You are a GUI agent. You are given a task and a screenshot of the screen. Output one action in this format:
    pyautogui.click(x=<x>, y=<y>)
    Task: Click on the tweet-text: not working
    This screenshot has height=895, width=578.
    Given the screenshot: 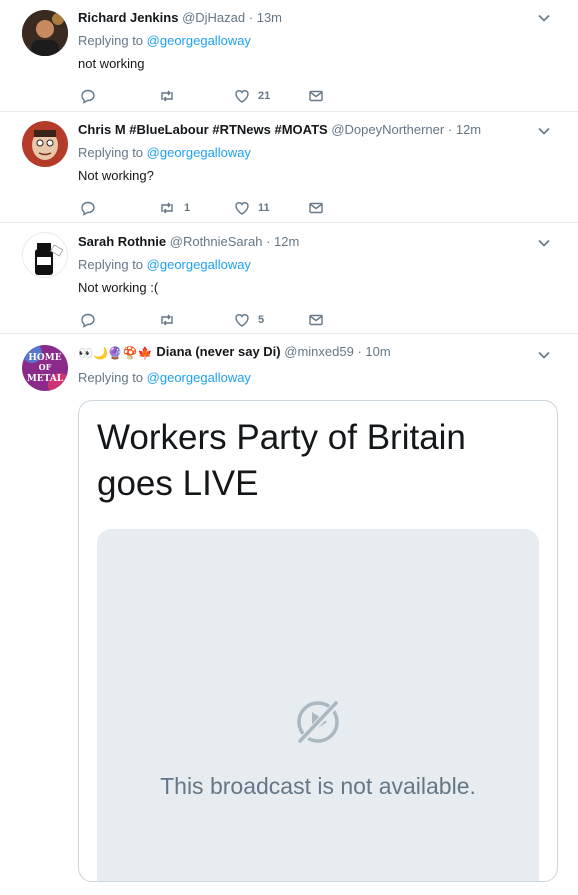 What is the action you would take?
    pyautogui.click(x=111, y=63)
    